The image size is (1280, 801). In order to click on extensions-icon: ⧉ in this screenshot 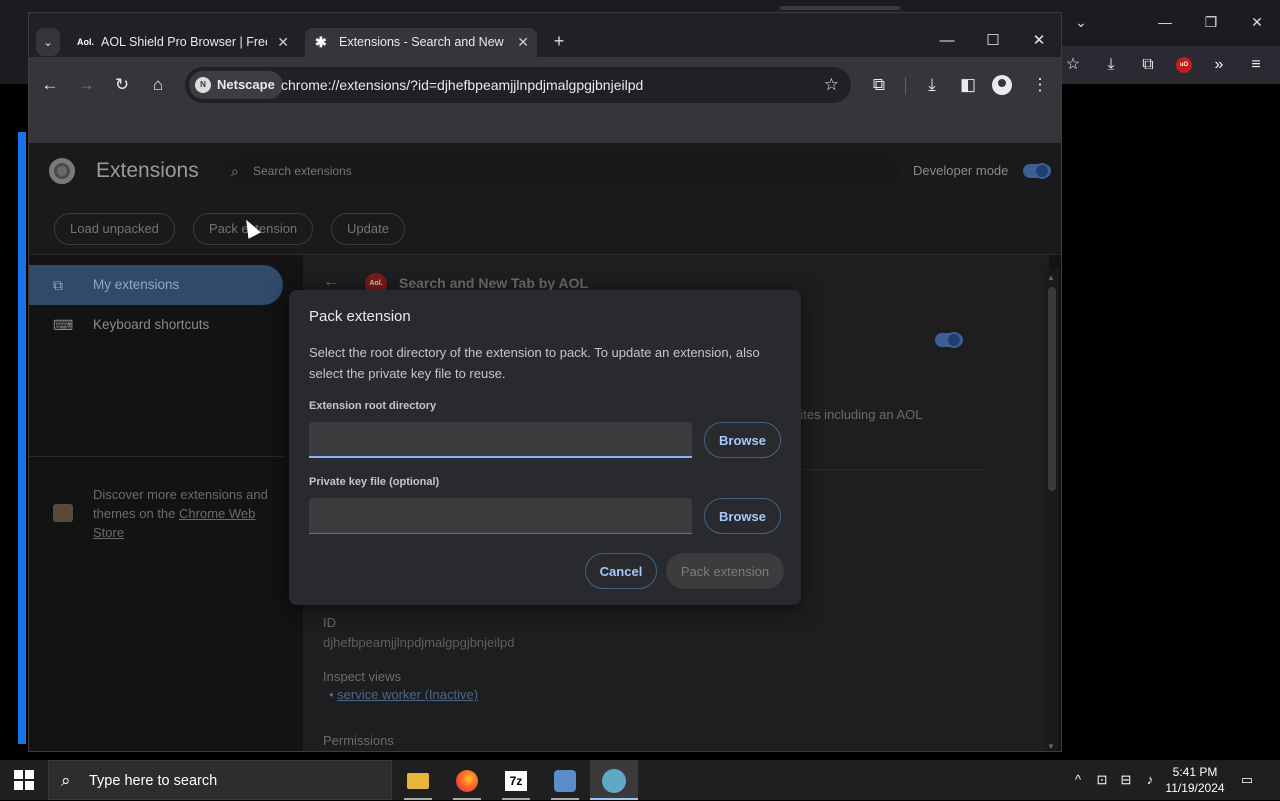, I will do `click(879, 85)`.